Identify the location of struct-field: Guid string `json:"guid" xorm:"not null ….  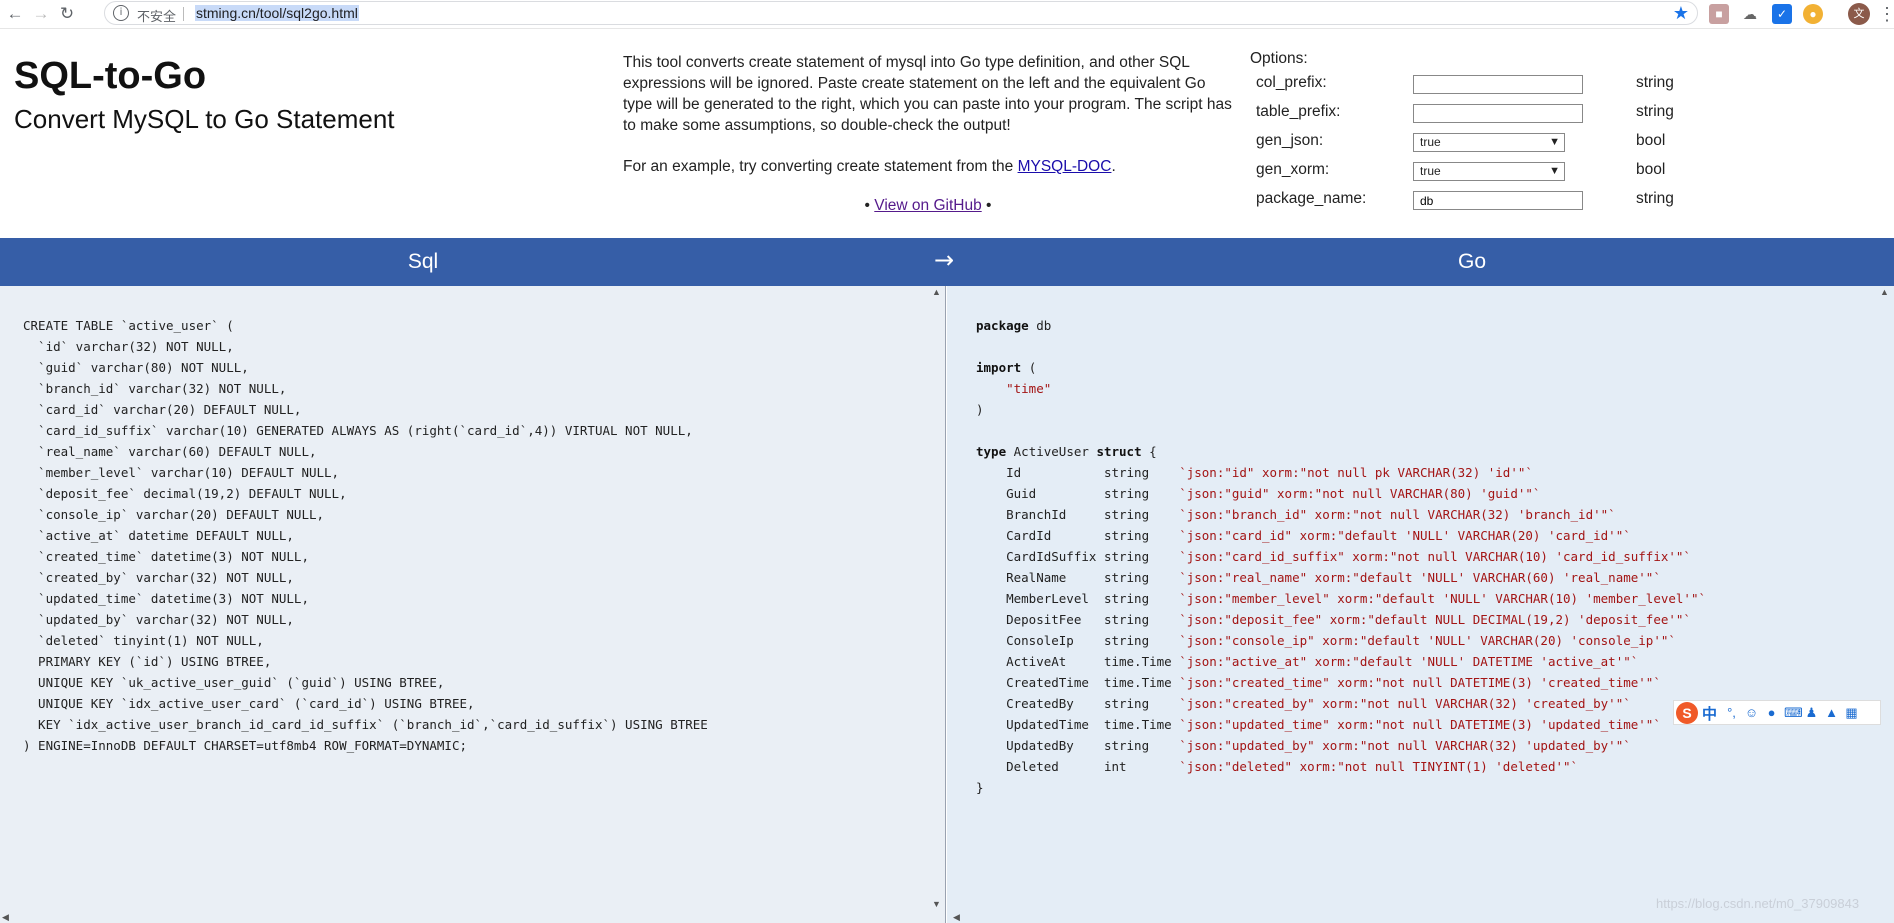
(1258, 493).